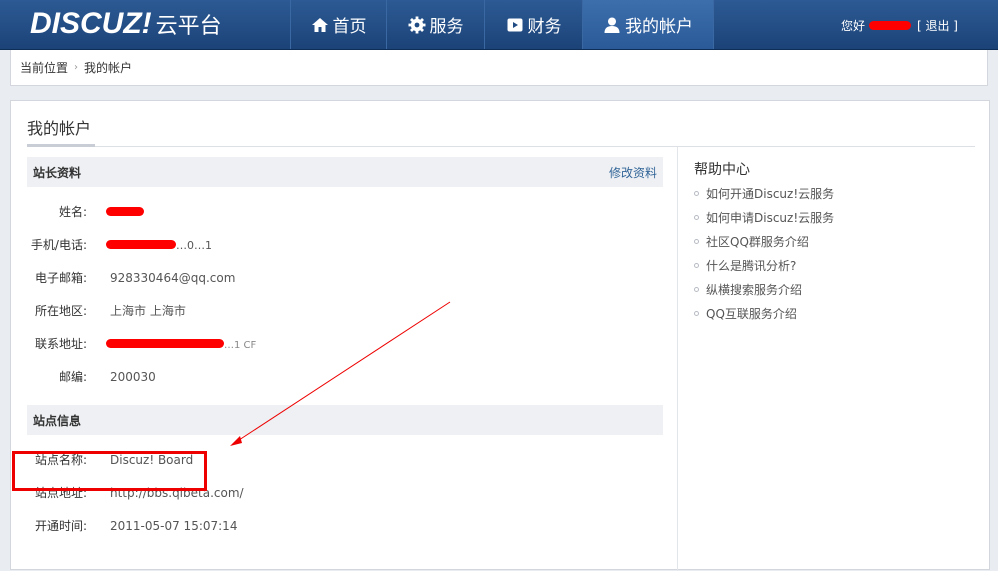  What do you see at coordinates (58, 245) in the screenshot?
I see `field-label: 手机/电话:` at bounding box center [58, 245].